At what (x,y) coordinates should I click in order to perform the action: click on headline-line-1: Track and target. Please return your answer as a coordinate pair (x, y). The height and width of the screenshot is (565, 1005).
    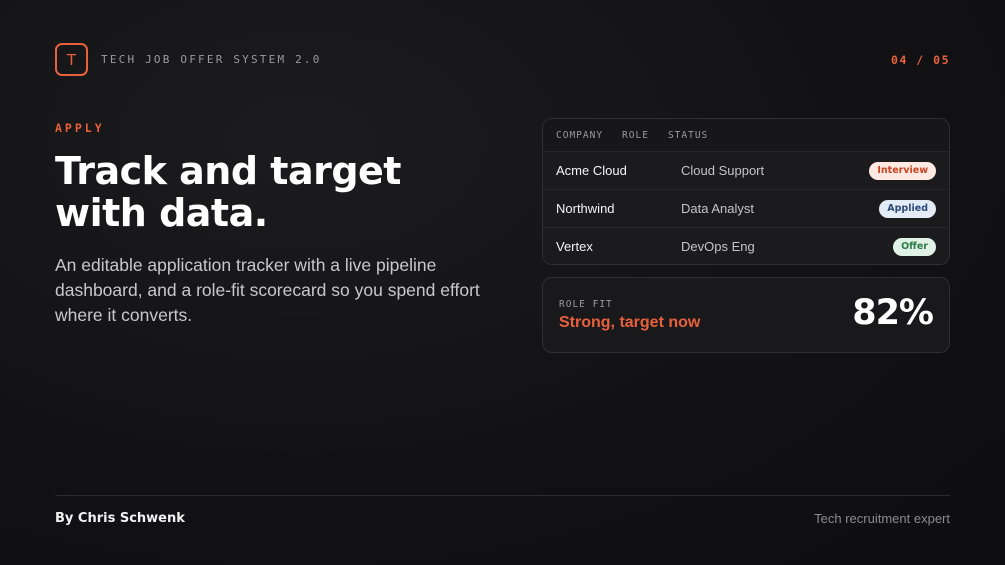
    Looking at the image, I should click on (228, 171).